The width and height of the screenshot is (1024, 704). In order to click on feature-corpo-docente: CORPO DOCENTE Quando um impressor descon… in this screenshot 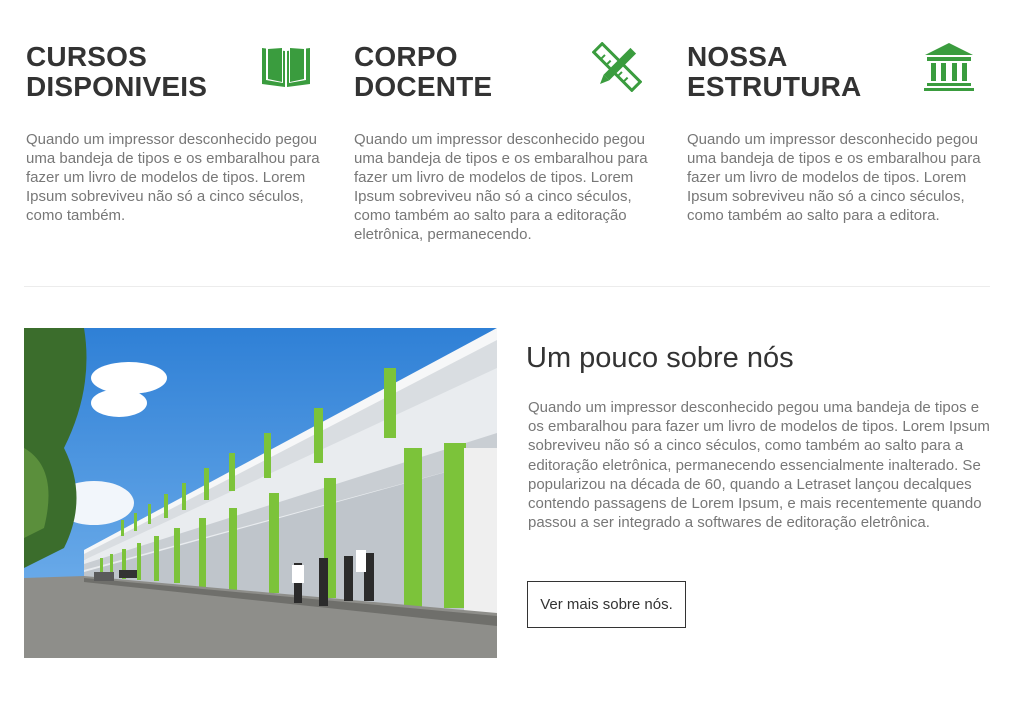, I will do `click(509, 143)`.